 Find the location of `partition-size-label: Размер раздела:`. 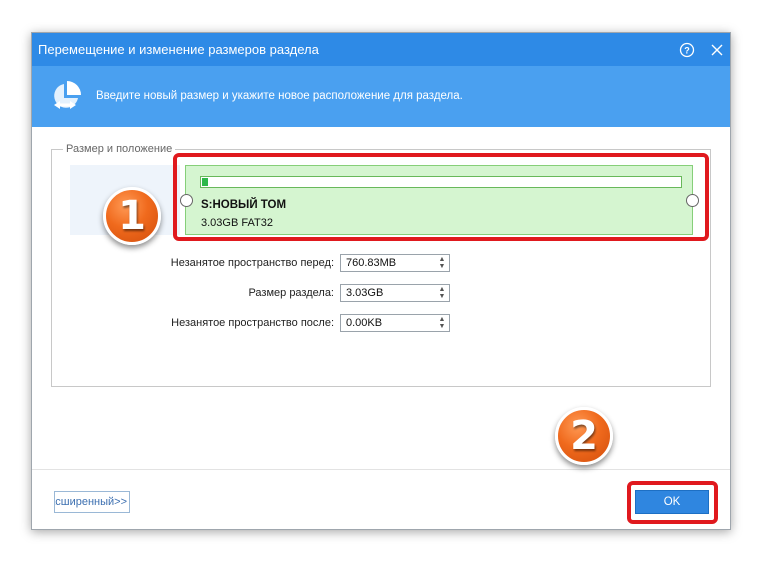

partition-size-label: Размер раздела: is located at coordinates (291, 293).